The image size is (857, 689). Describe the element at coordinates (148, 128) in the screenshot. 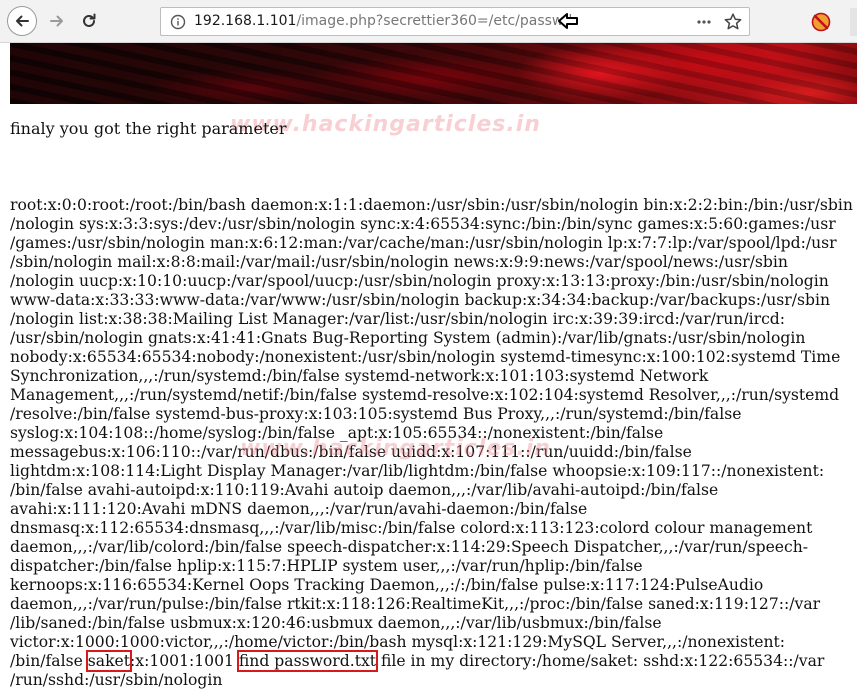

I see `page-heading: finaly you got the right parameter` at that location.